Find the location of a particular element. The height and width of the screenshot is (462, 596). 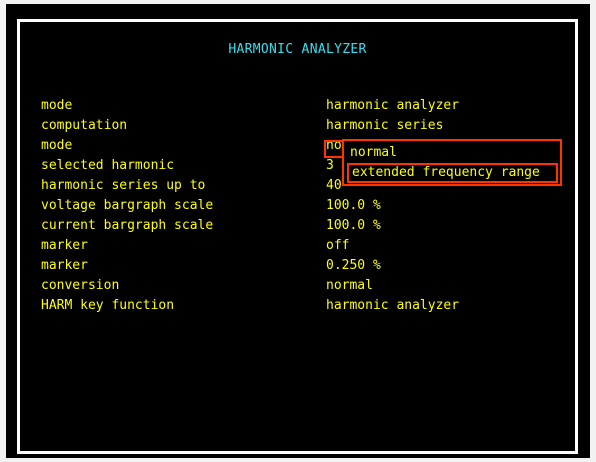

param-value: off is located at coordinates (337, 245).